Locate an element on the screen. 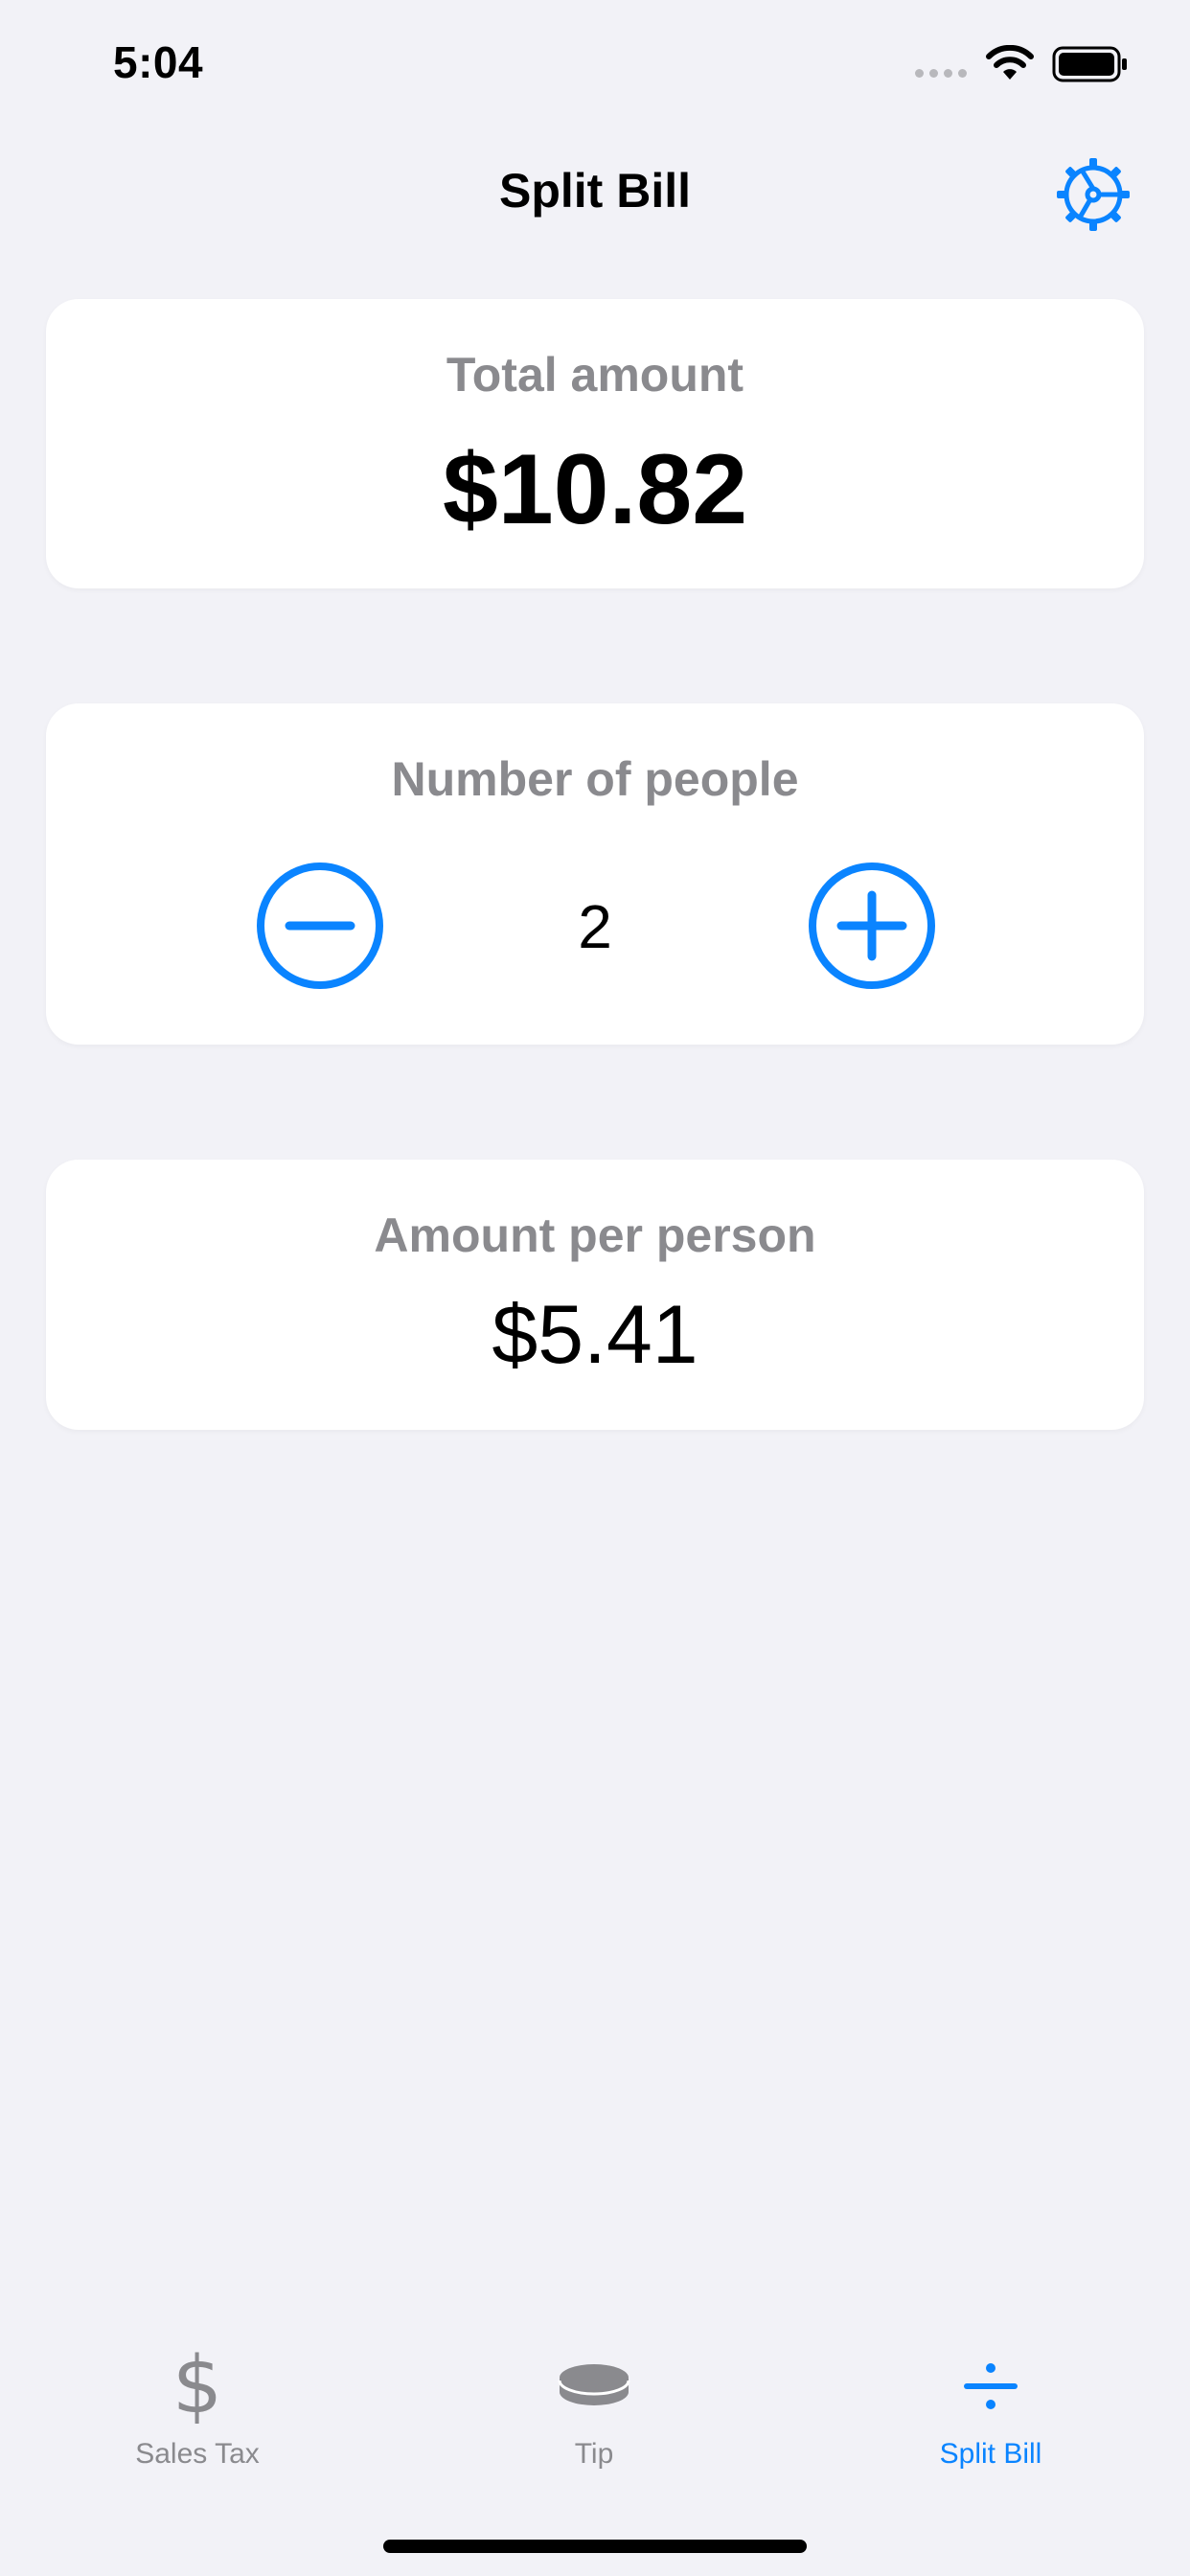  total-amount-value: $10.82 is located at coordinates (595, 490).